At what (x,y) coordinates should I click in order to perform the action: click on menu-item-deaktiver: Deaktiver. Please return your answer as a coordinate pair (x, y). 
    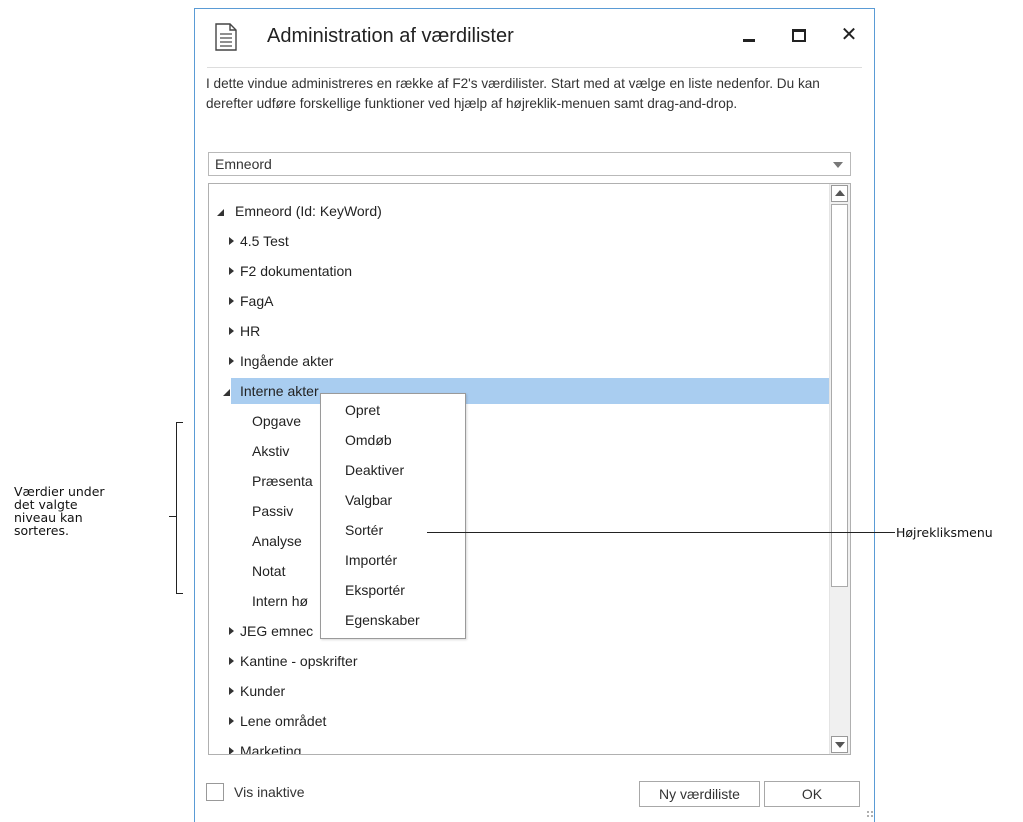
    Looking at the image, I should click on (374, 470).